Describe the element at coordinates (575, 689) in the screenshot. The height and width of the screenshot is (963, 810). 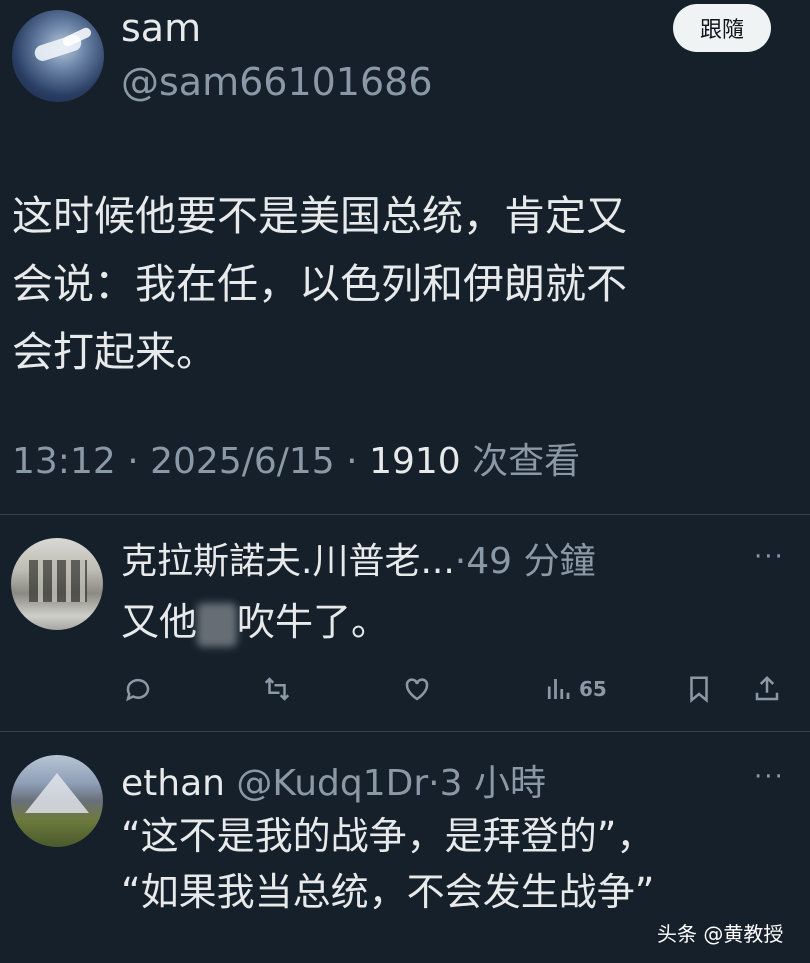
I see `views-icon: 65` at that location.